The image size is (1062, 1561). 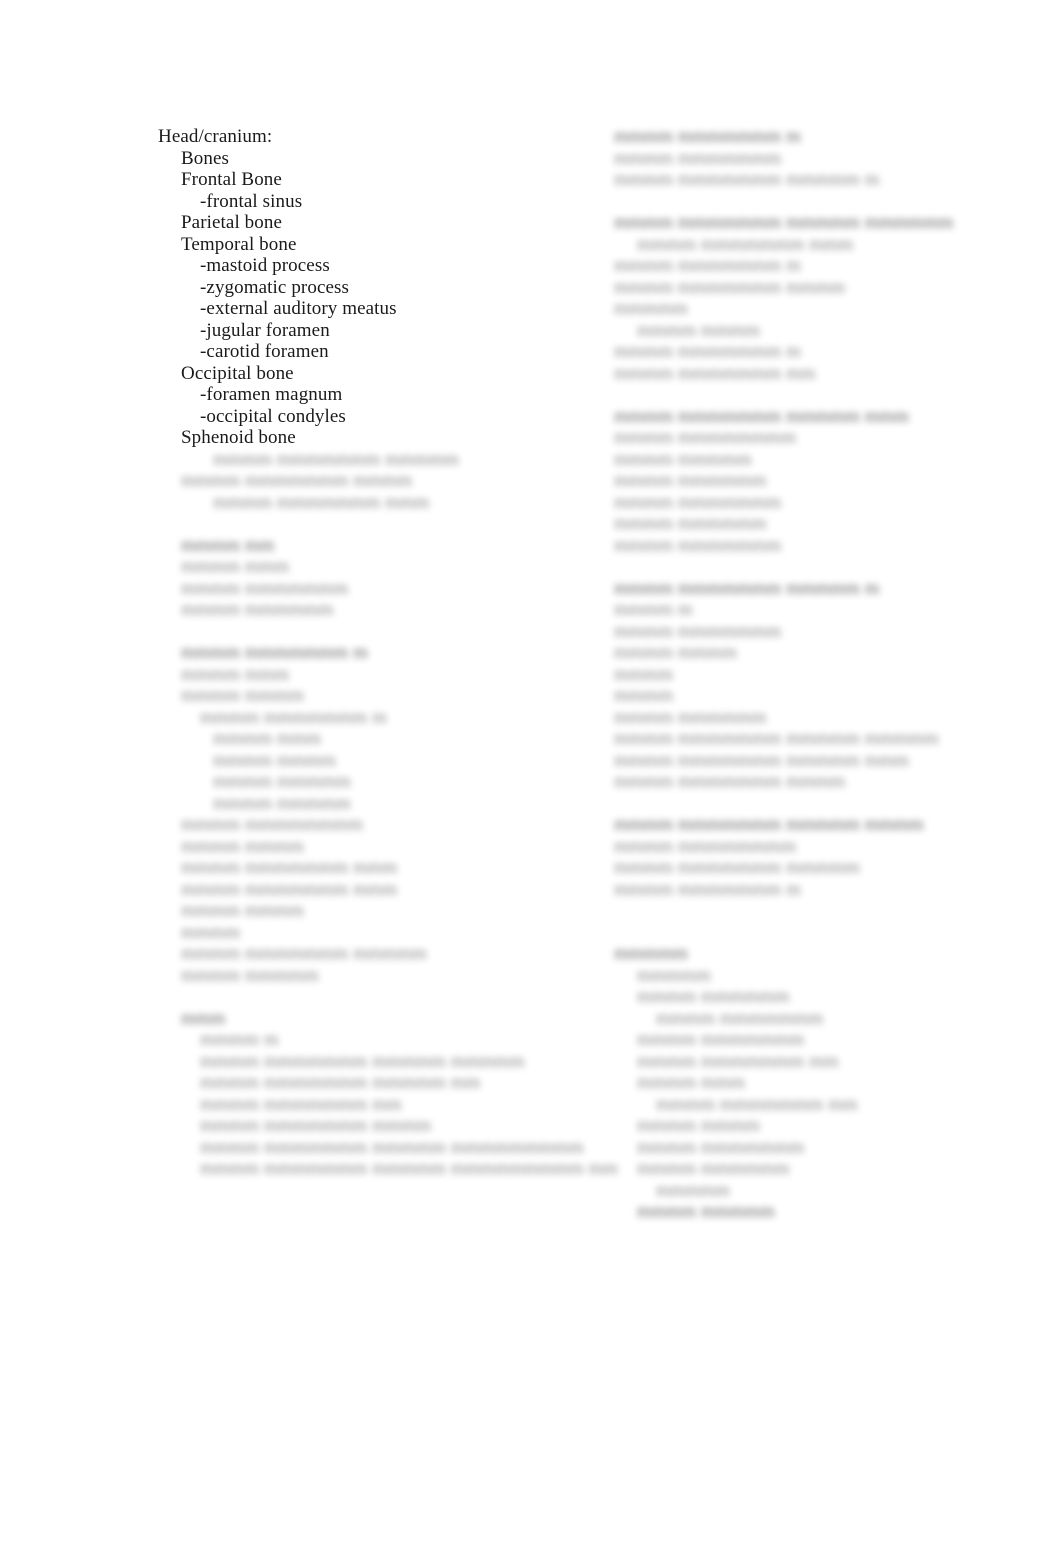 What do you see at coordinates (265, 330) in the screenshot?
I see `outline-line: -jugular foramen` at bounding box center [265, 330].